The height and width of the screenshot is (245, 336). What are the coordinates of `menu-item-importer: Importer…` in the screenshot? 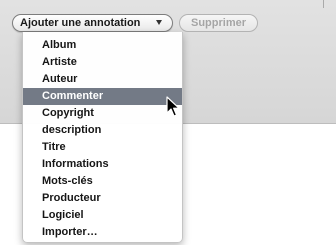 It's located at (102, 232).